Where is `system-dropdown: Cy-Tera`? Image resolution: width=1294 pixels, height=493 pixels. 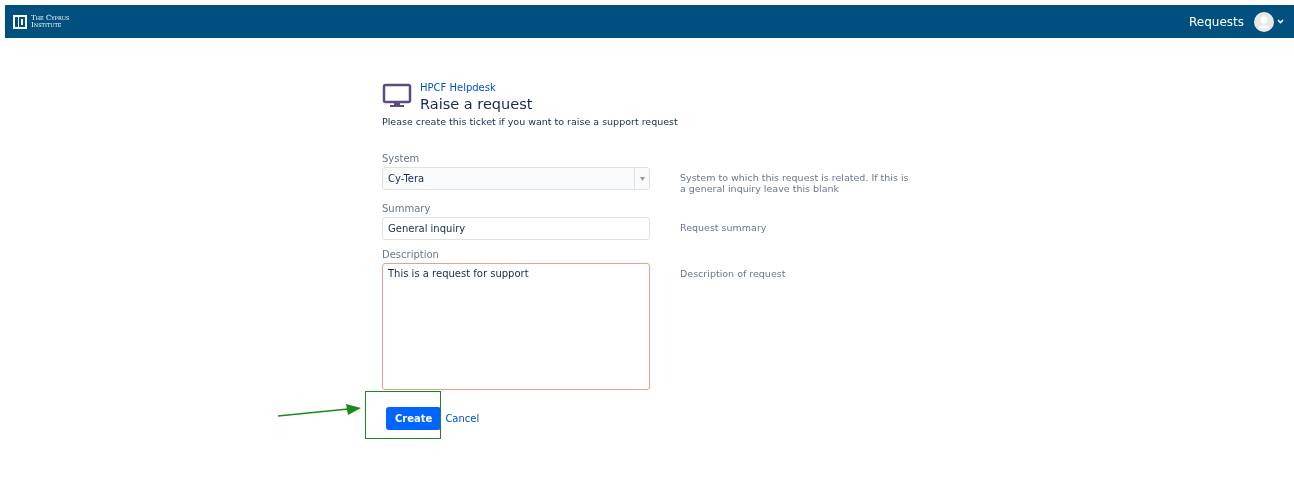
system-dropdown: Cy-Tera is located at coordinates (516, 178).